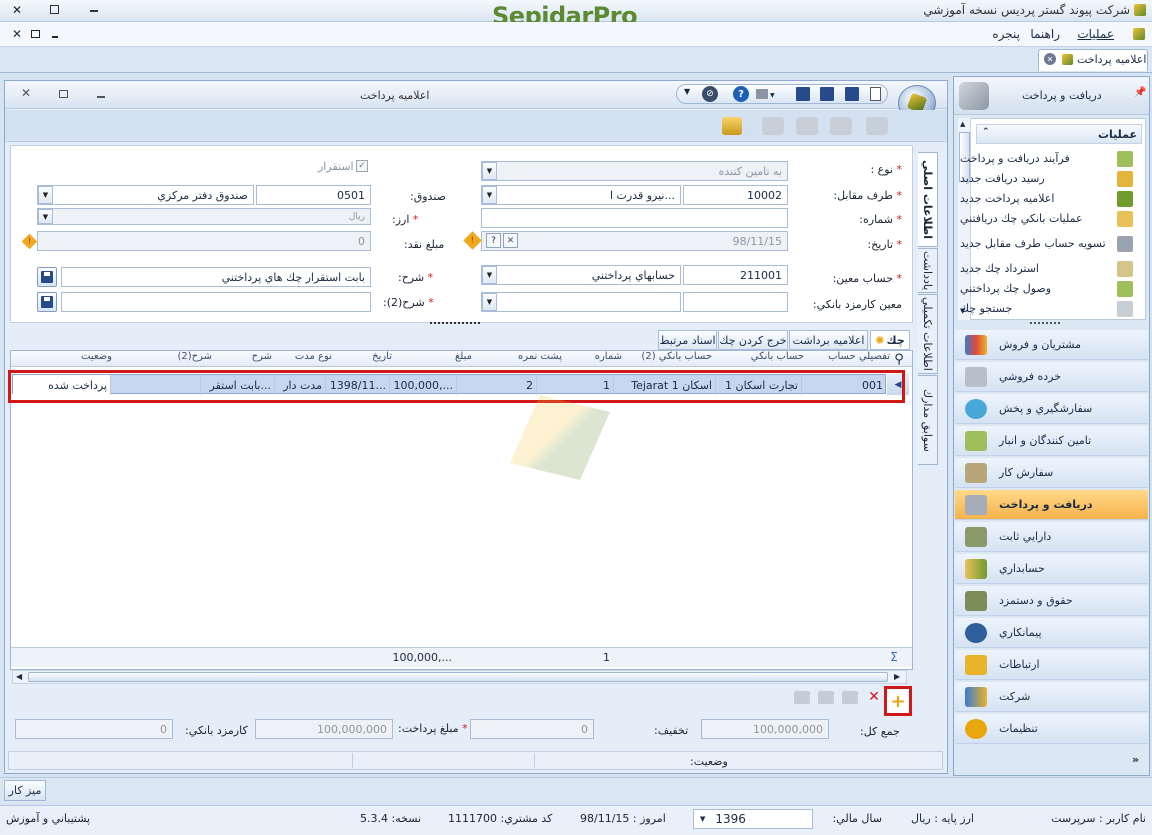 Image resolution: width=1152 pixels, height=835 pixels. I want to click on desc-input: بابت استقرار چك هاي پرداختني, so click(216, 277).